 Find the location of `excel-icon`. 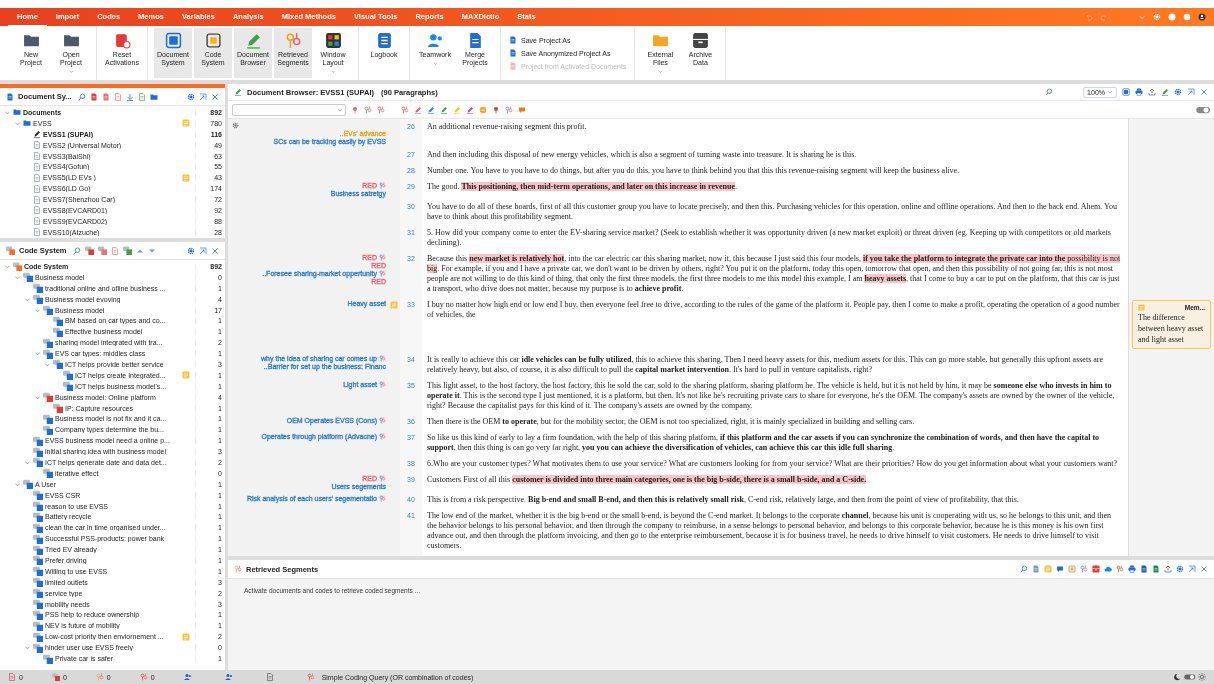

excel-icon is located at coordinates (1156, 569).